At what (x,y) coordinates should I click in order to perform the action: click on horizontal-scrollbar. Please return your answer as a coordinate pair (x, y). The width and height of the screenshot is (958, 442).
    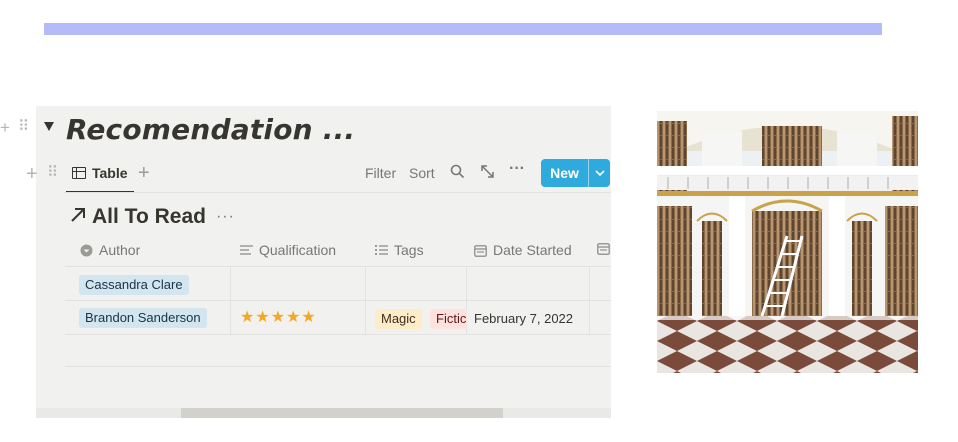
    Looking at the image, I should click on (323, 413).